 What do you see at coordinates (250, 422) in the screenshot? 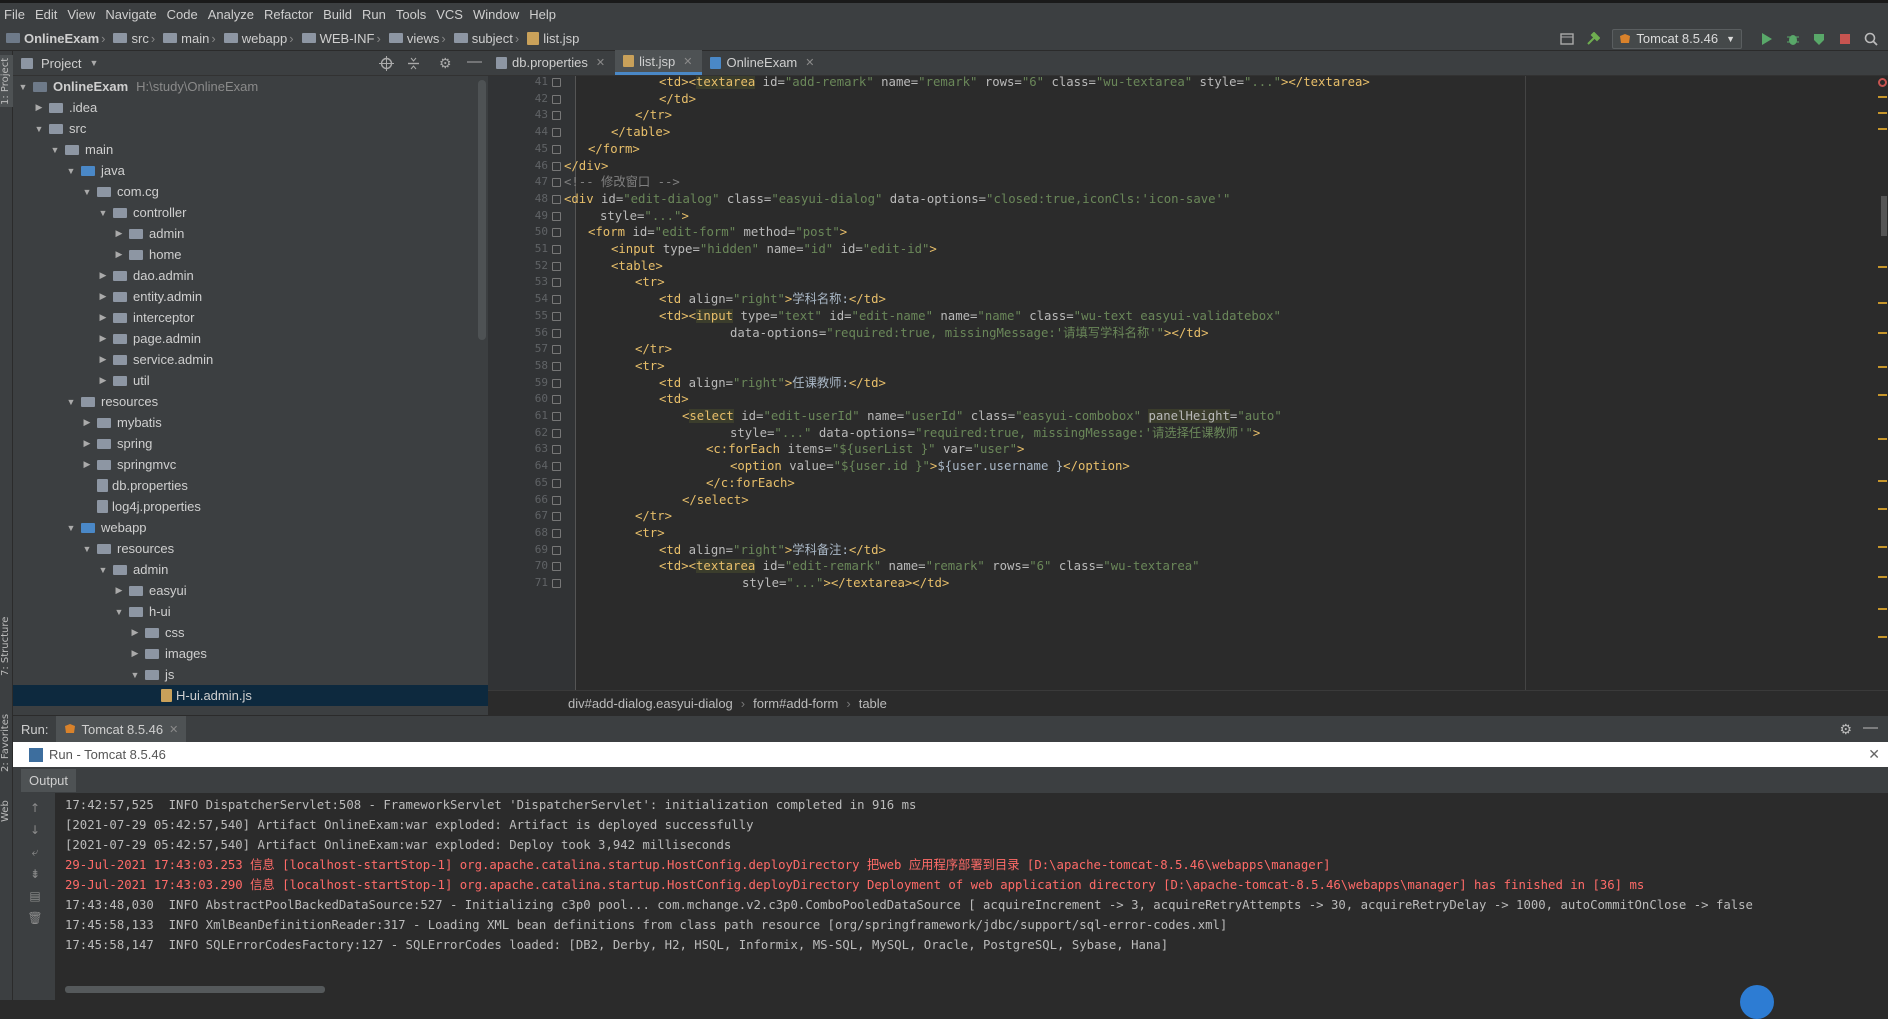
I see `tree-node: ▶ mybatis` at bounding box center [250, 422].